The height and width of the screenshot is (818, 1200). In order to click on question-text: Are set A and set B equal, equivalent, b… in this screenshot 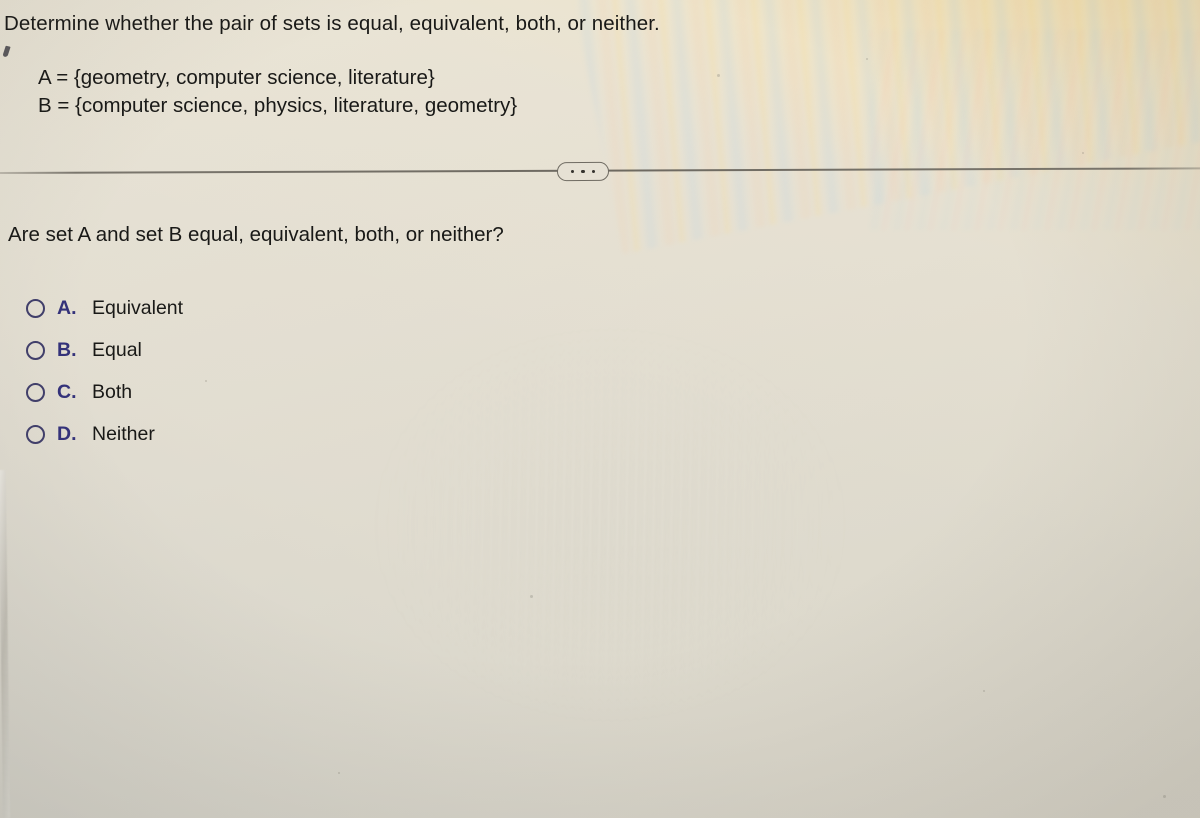, I will do `click(256, 234)`.